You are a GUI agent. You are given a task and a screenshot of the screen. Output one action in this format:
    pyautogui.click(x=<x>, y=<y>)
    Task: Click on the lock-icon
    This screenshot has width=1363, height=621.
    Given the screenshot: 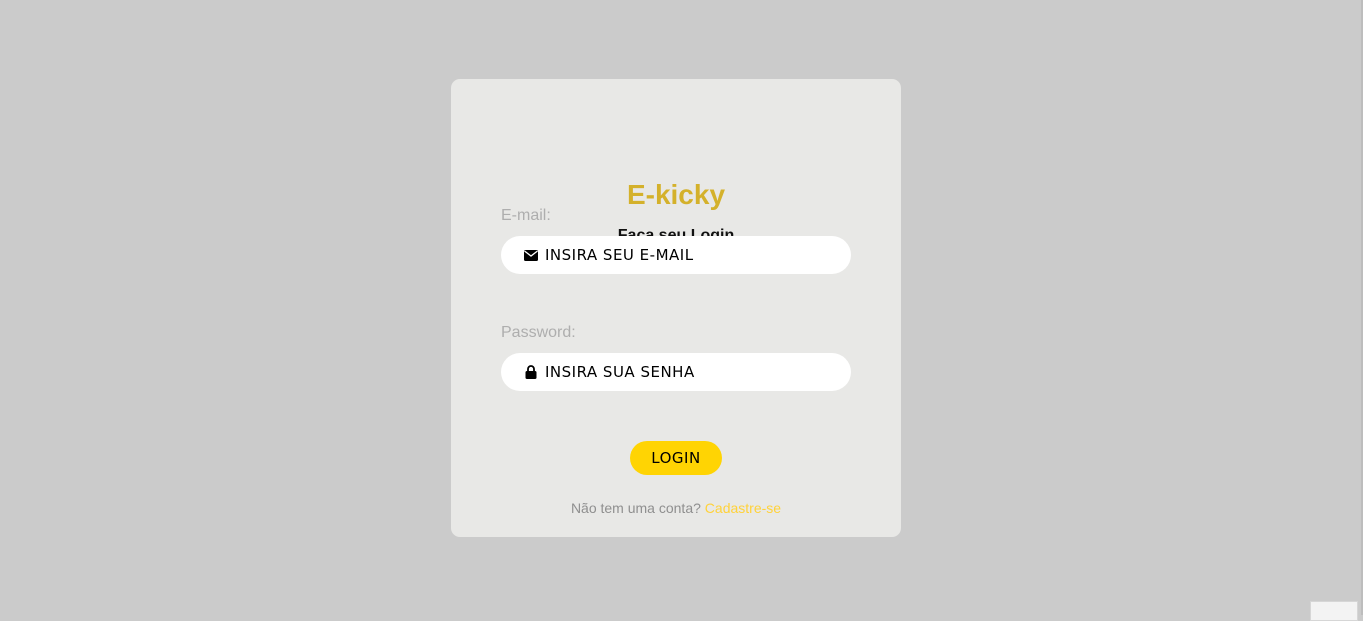 What is the action you would take?
    pyautogui.click(x=531, y=372)
    